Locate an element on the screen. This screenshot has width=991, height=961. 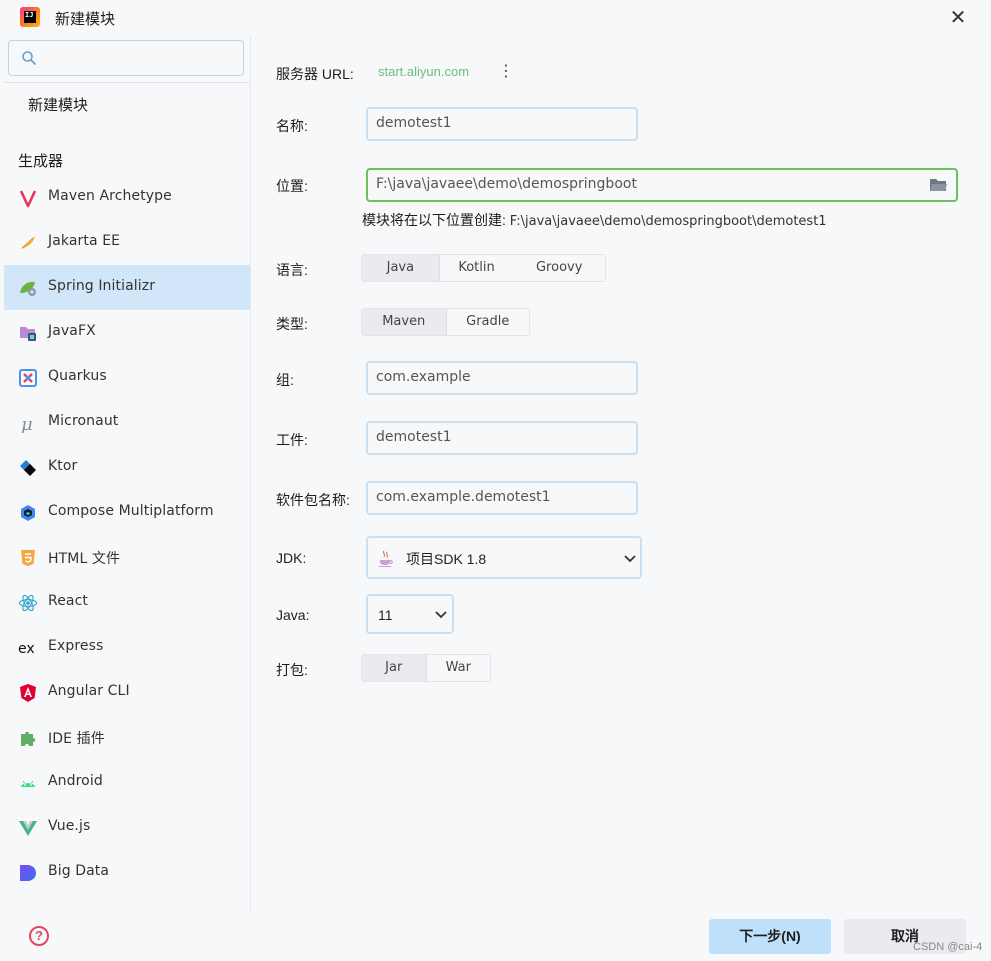
help-button: ? is located at coordinates (39, 936).